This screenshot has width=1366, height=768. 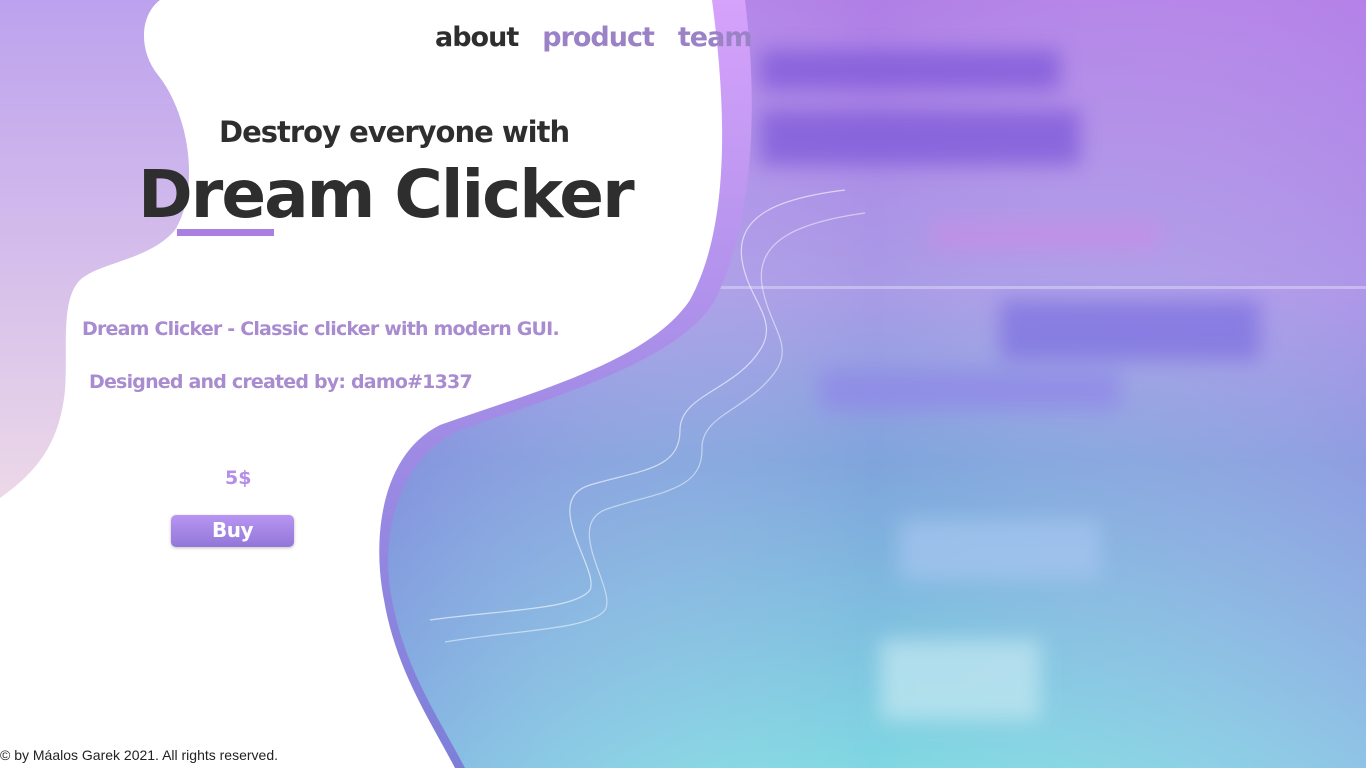 I want to click on nav-link-product: product, so click(x=598, y=37).